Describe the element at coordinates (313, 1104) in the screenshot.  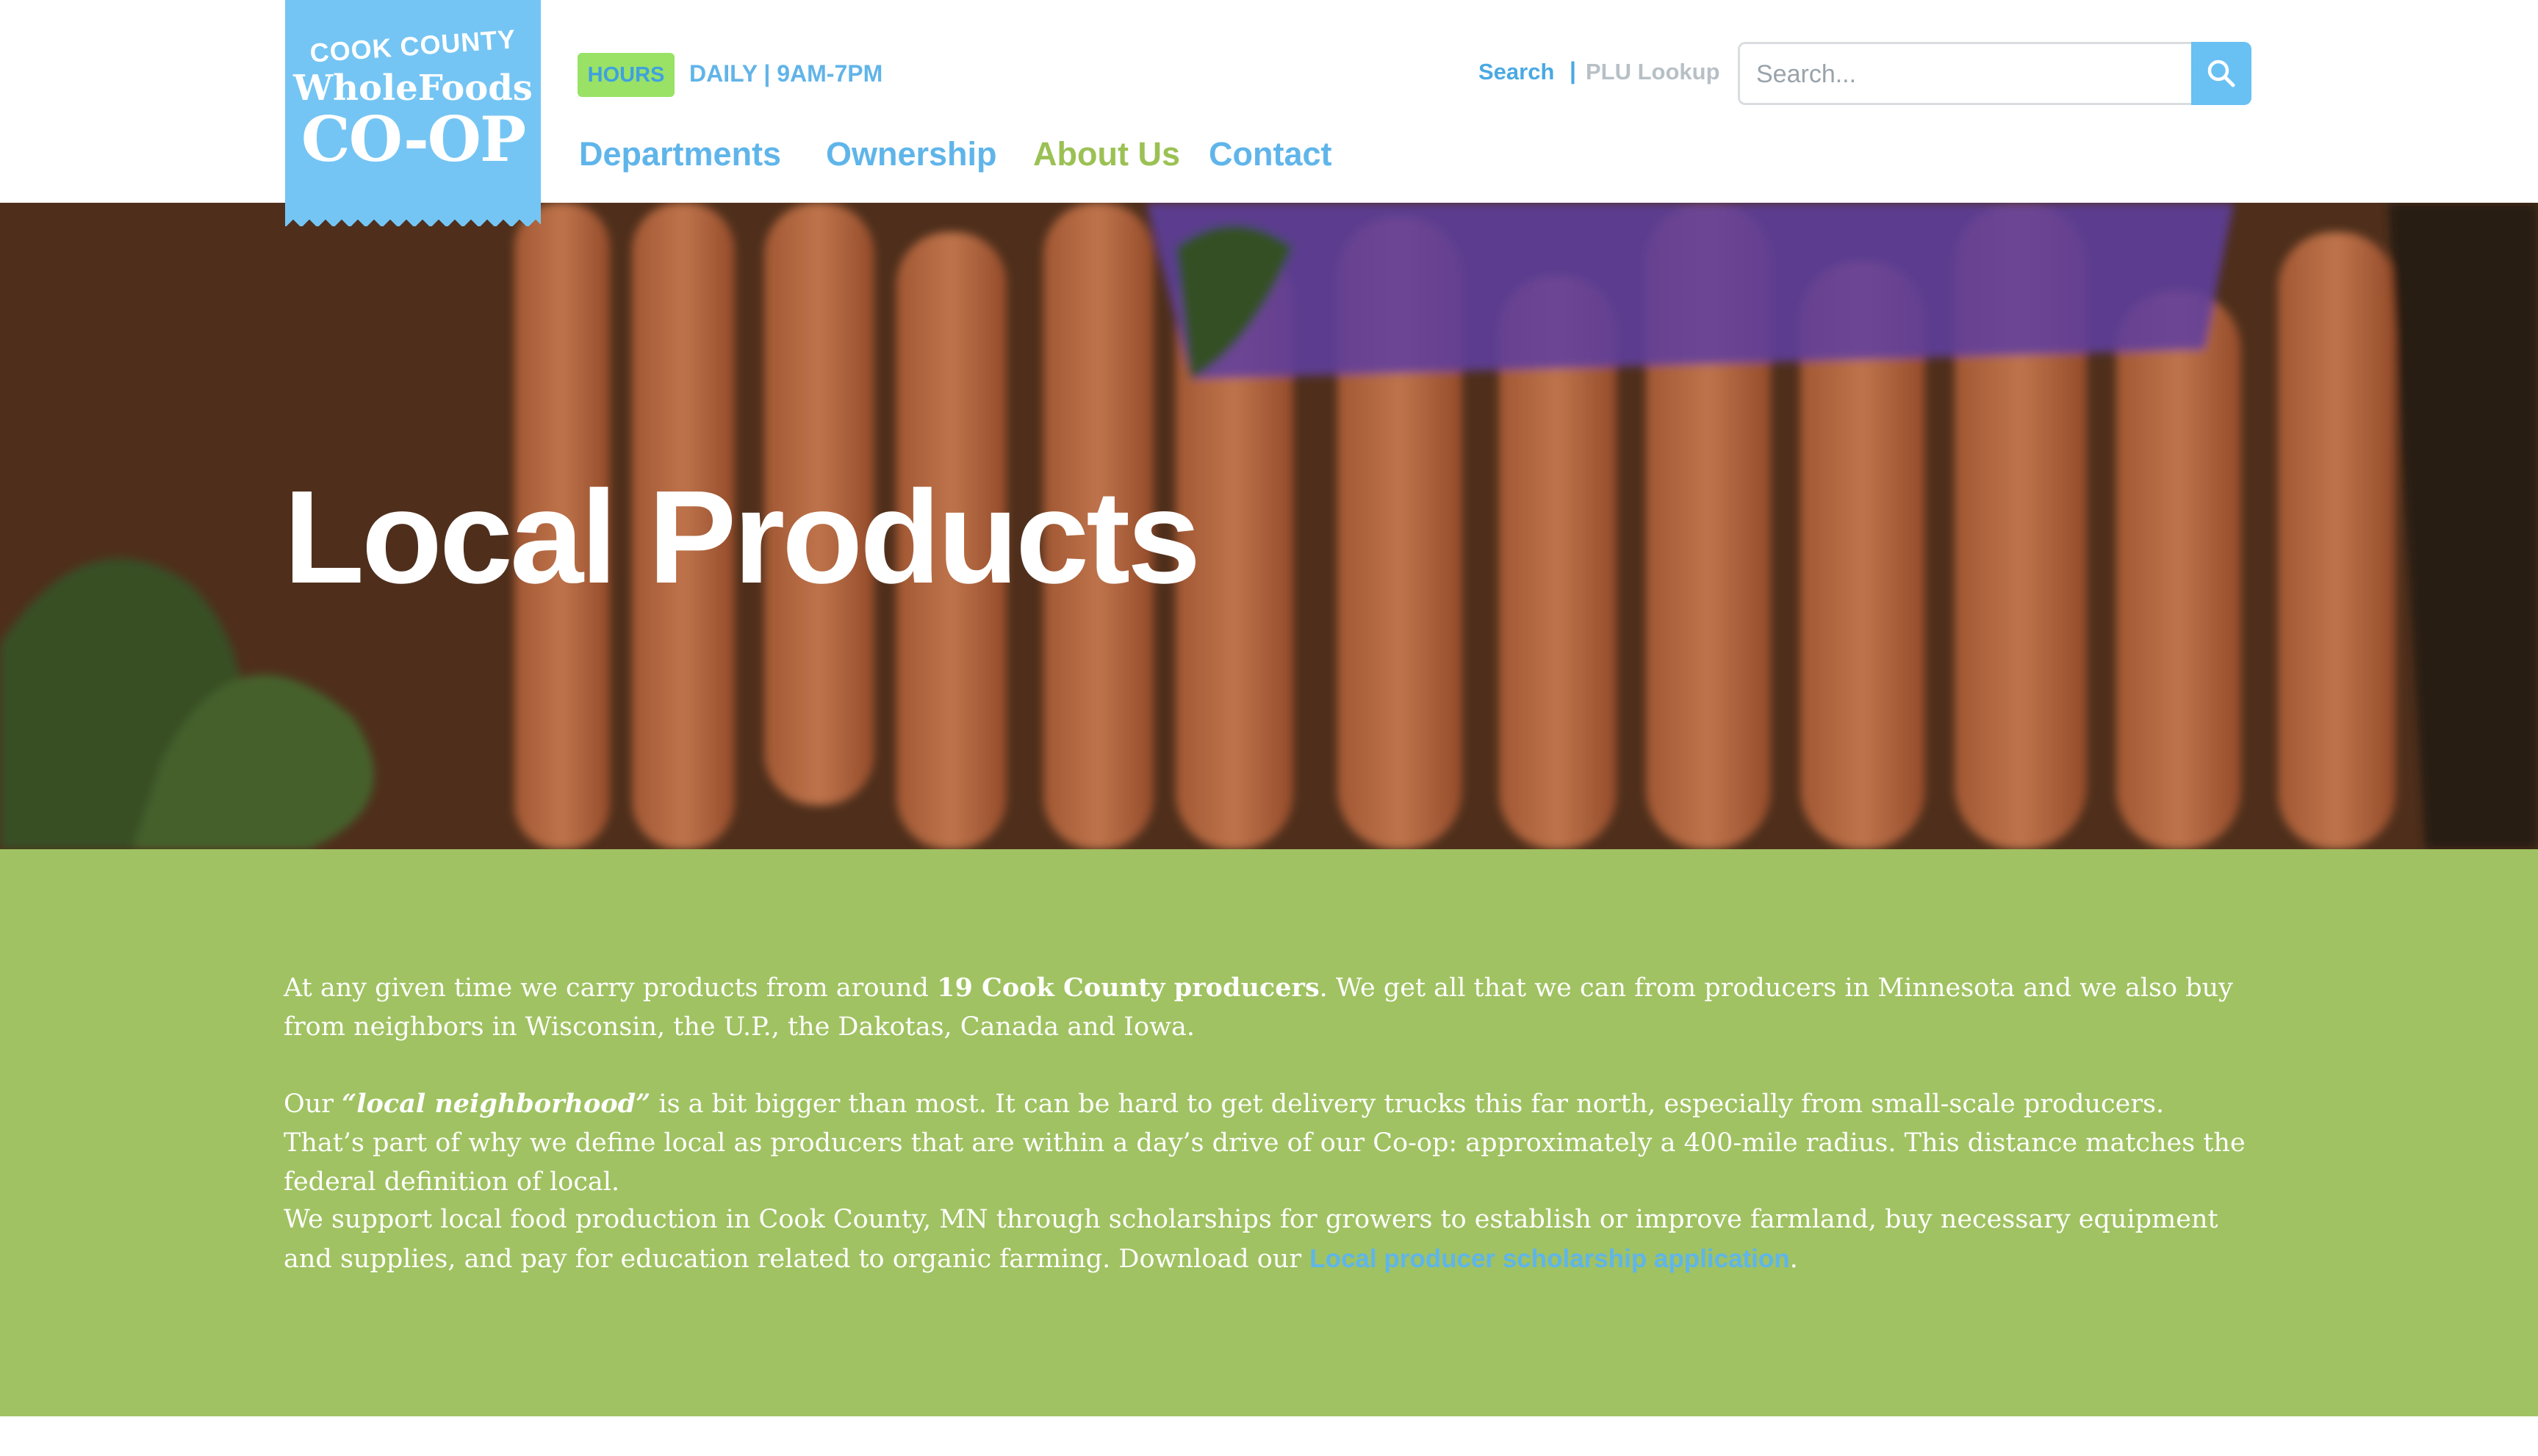
I see `paragraph-text: Our` at that location.